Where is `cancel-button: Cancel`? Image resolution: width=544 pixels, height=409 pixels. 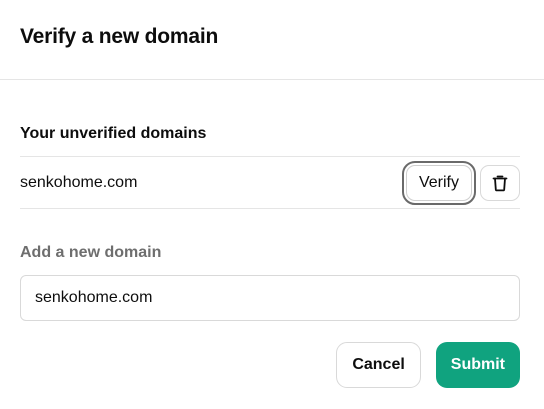 cancel-button: Cancel is located at coordinates (378, 365).